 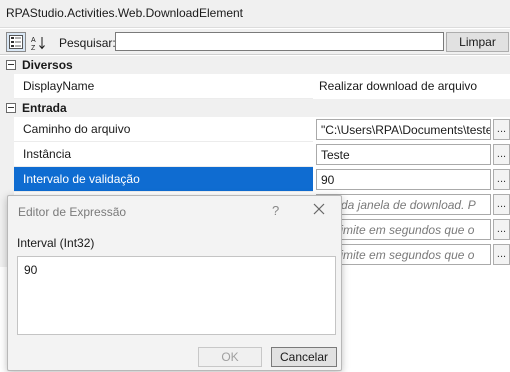 I want to click on window-title: RPAStudio.Activities.Web.DownloadElement, so click(x=255, y=14).